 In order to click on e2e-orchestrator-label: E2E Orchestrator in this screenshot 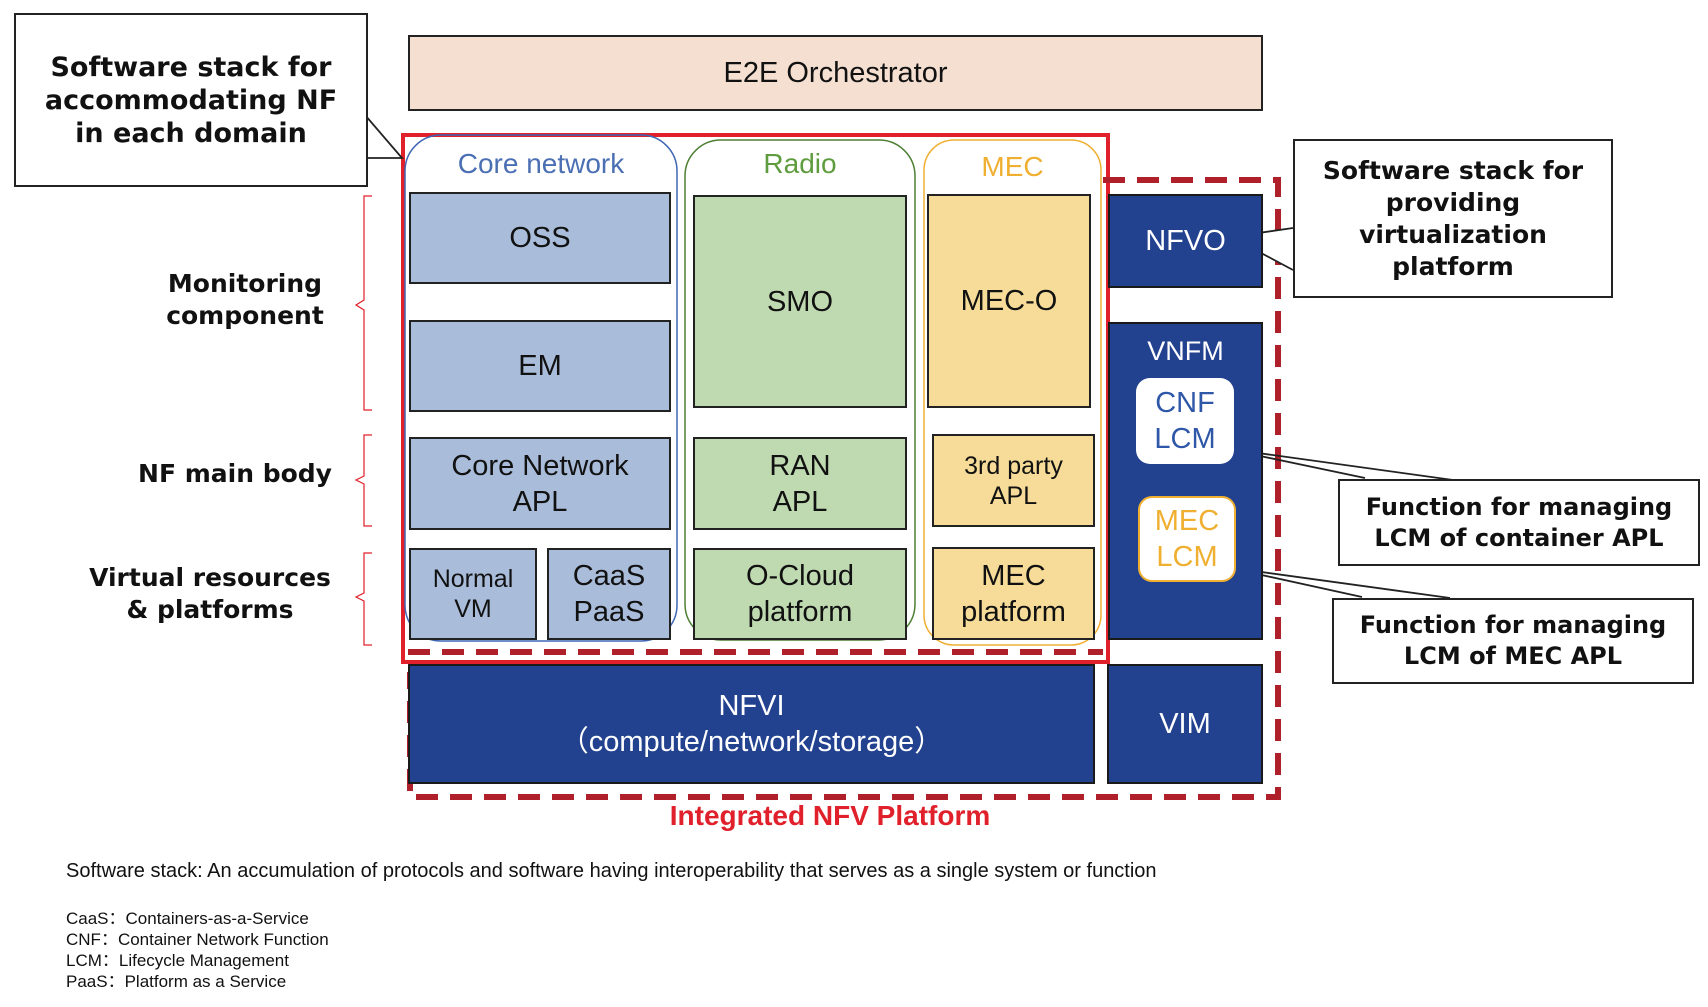, I will do `click(835, 73)`.